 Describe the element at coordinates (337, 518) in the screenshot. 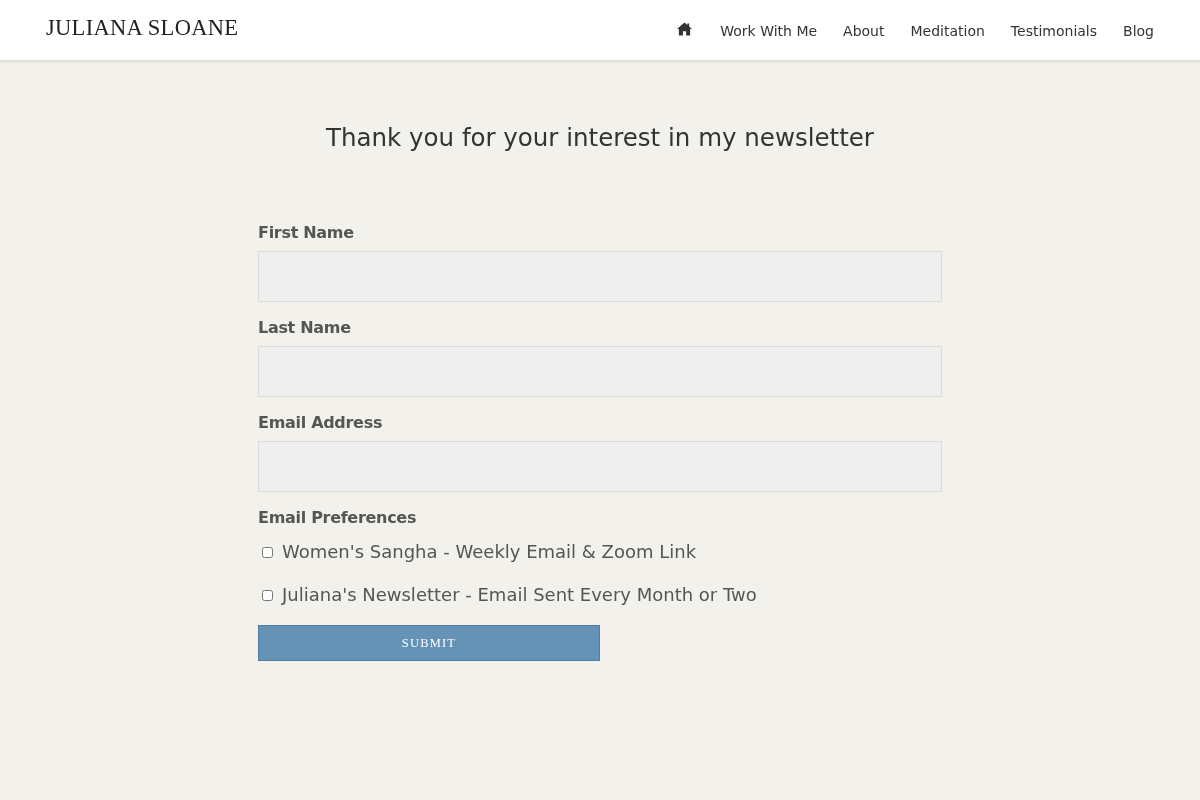

I see `field-label: Email Preferences` at that location.